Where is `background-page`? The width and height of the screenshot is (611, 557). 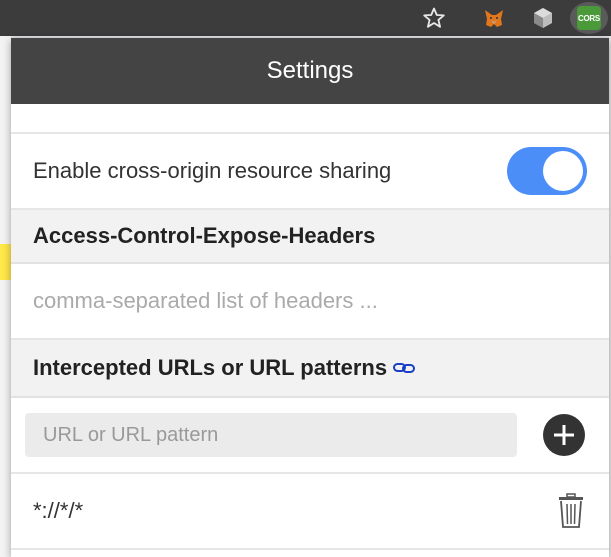
background-page is located at coordinates (5, 296).